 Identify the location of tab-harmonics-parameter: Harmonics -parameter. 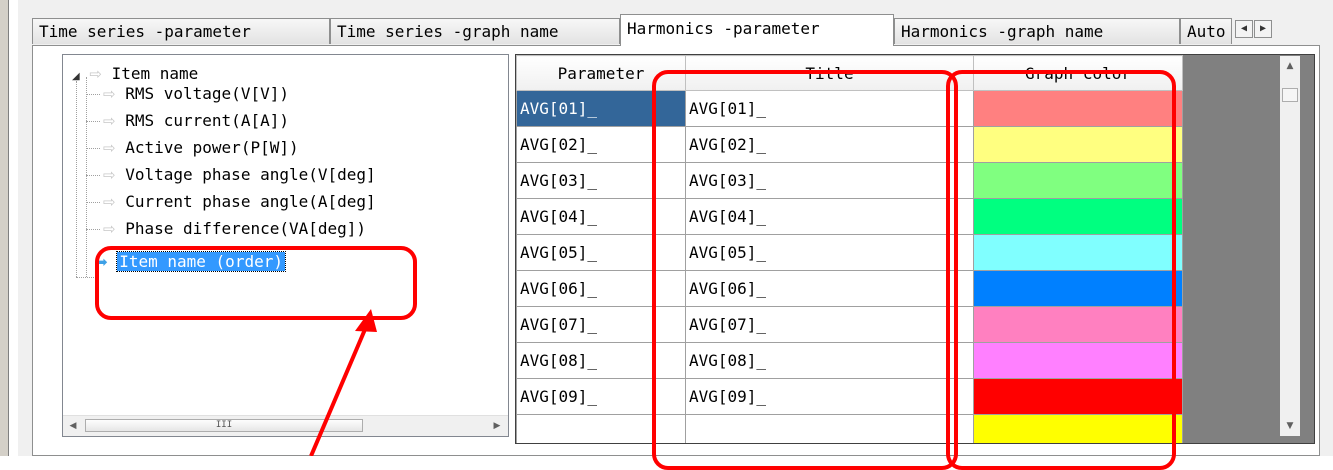
(757, 30).